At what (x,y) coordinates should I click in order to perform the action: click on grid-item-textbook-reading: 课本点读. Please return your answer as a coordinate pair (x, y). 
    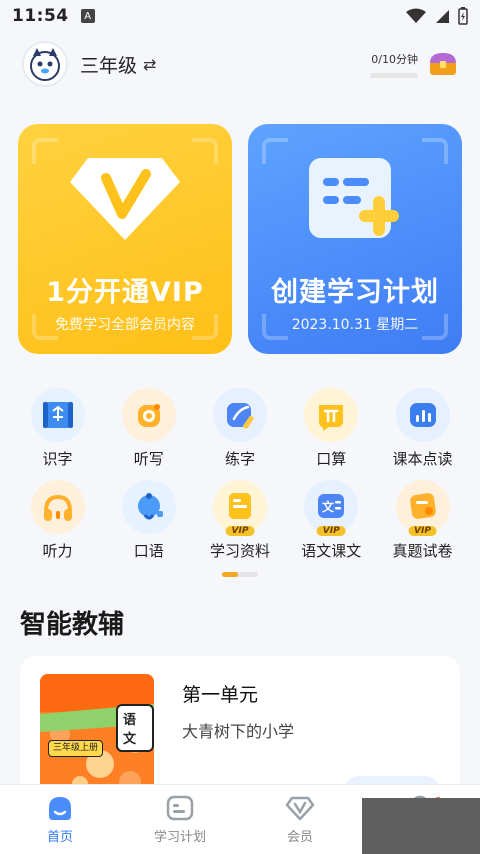
    Looking at the image, I should click on (422, 434).